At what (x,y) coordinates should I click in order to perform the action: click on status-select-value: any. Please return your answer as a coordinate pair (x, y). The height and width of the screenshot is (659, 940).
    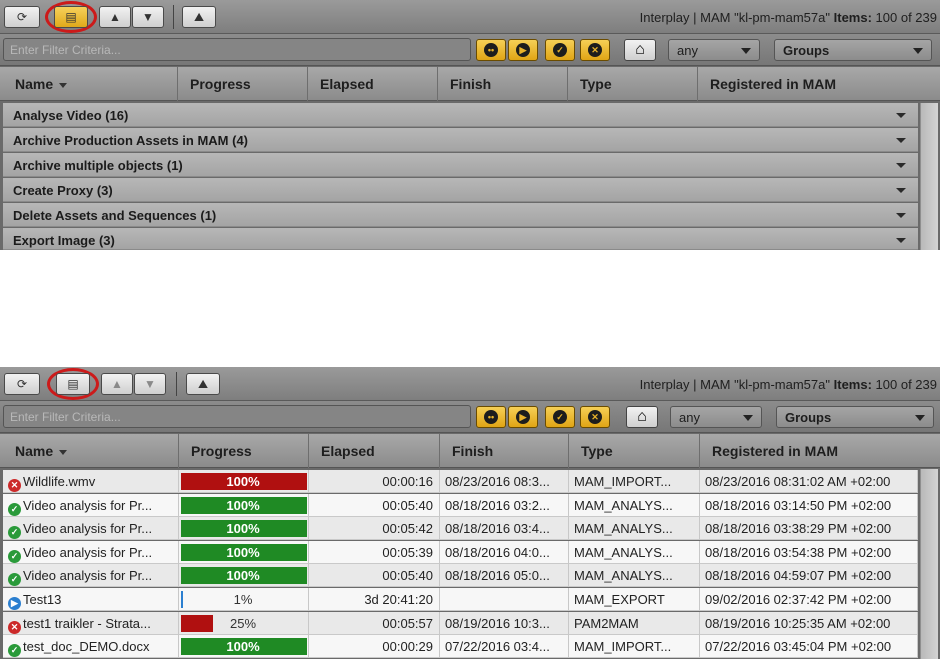
    Looking at the image, I should click on (689, 417).